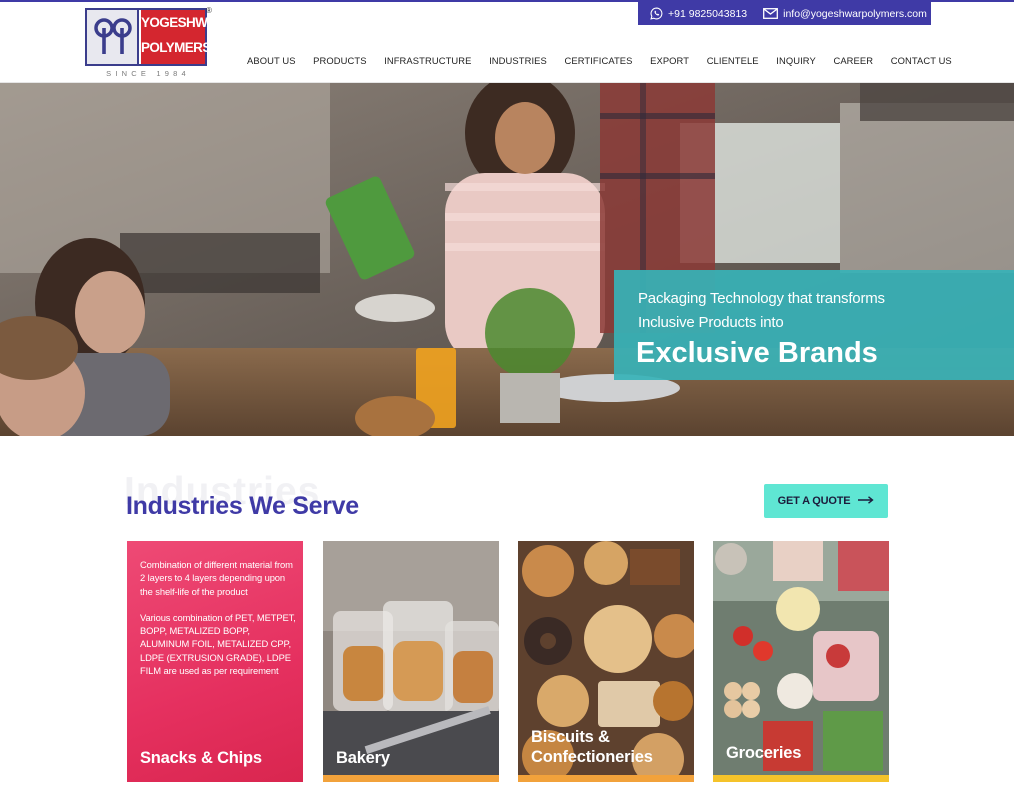  I want to click on brand-logo: YOGESHWAR POLYMERS ® SINCE 1984, so click(155, 42).